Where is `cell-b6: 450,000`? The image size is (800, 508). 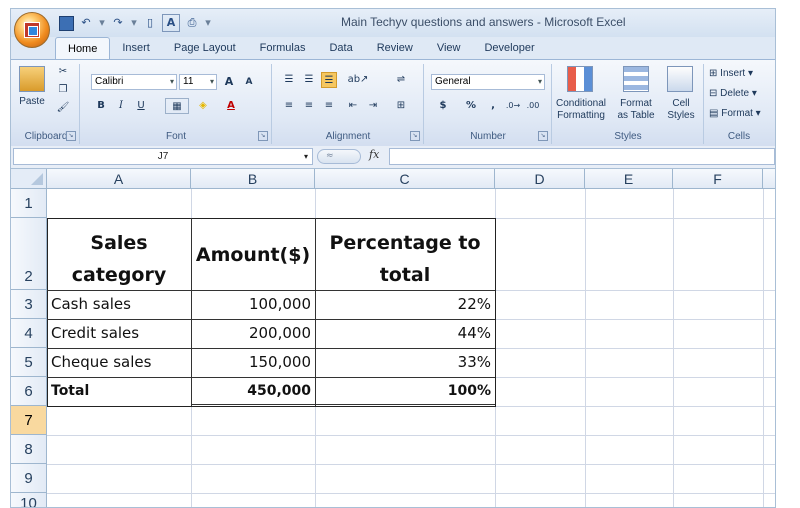 cell-b6: 450,000 is located at coordinates (251, 391).